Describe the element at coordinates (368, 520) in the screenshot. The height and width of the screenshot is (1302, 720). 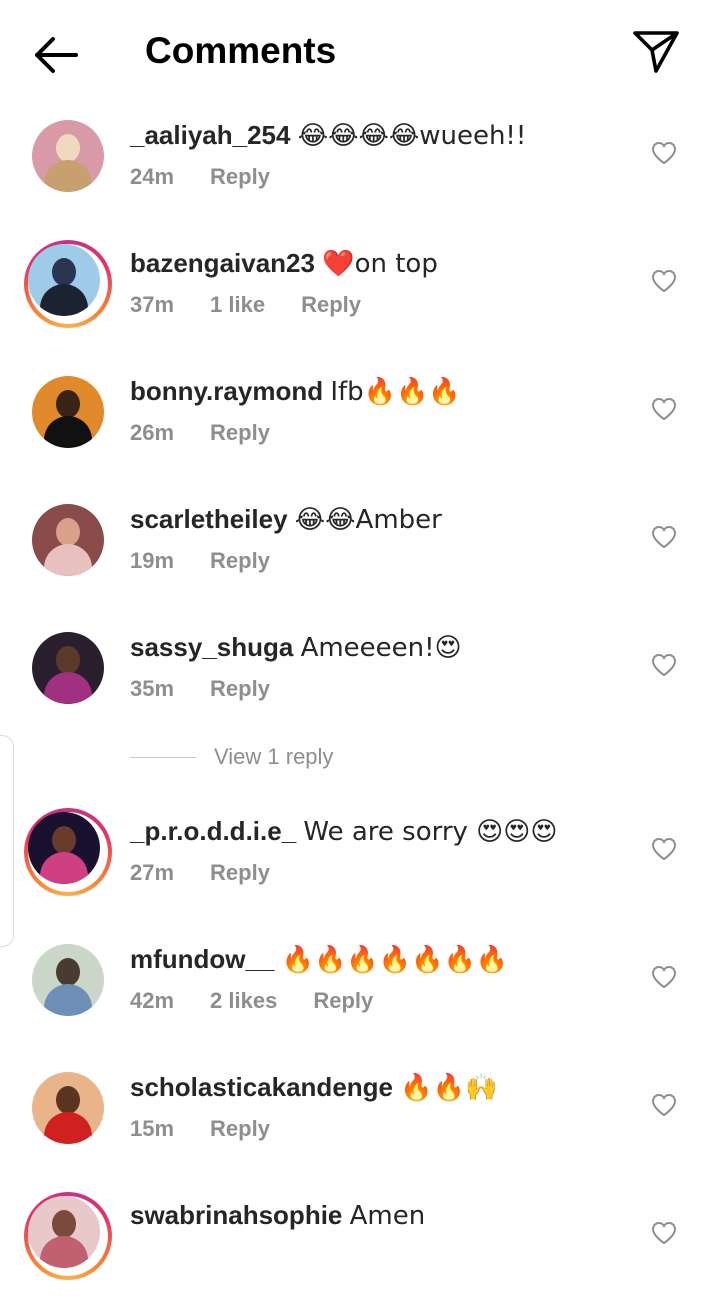
I see `comment-text: 😂😂Amber` at that location.